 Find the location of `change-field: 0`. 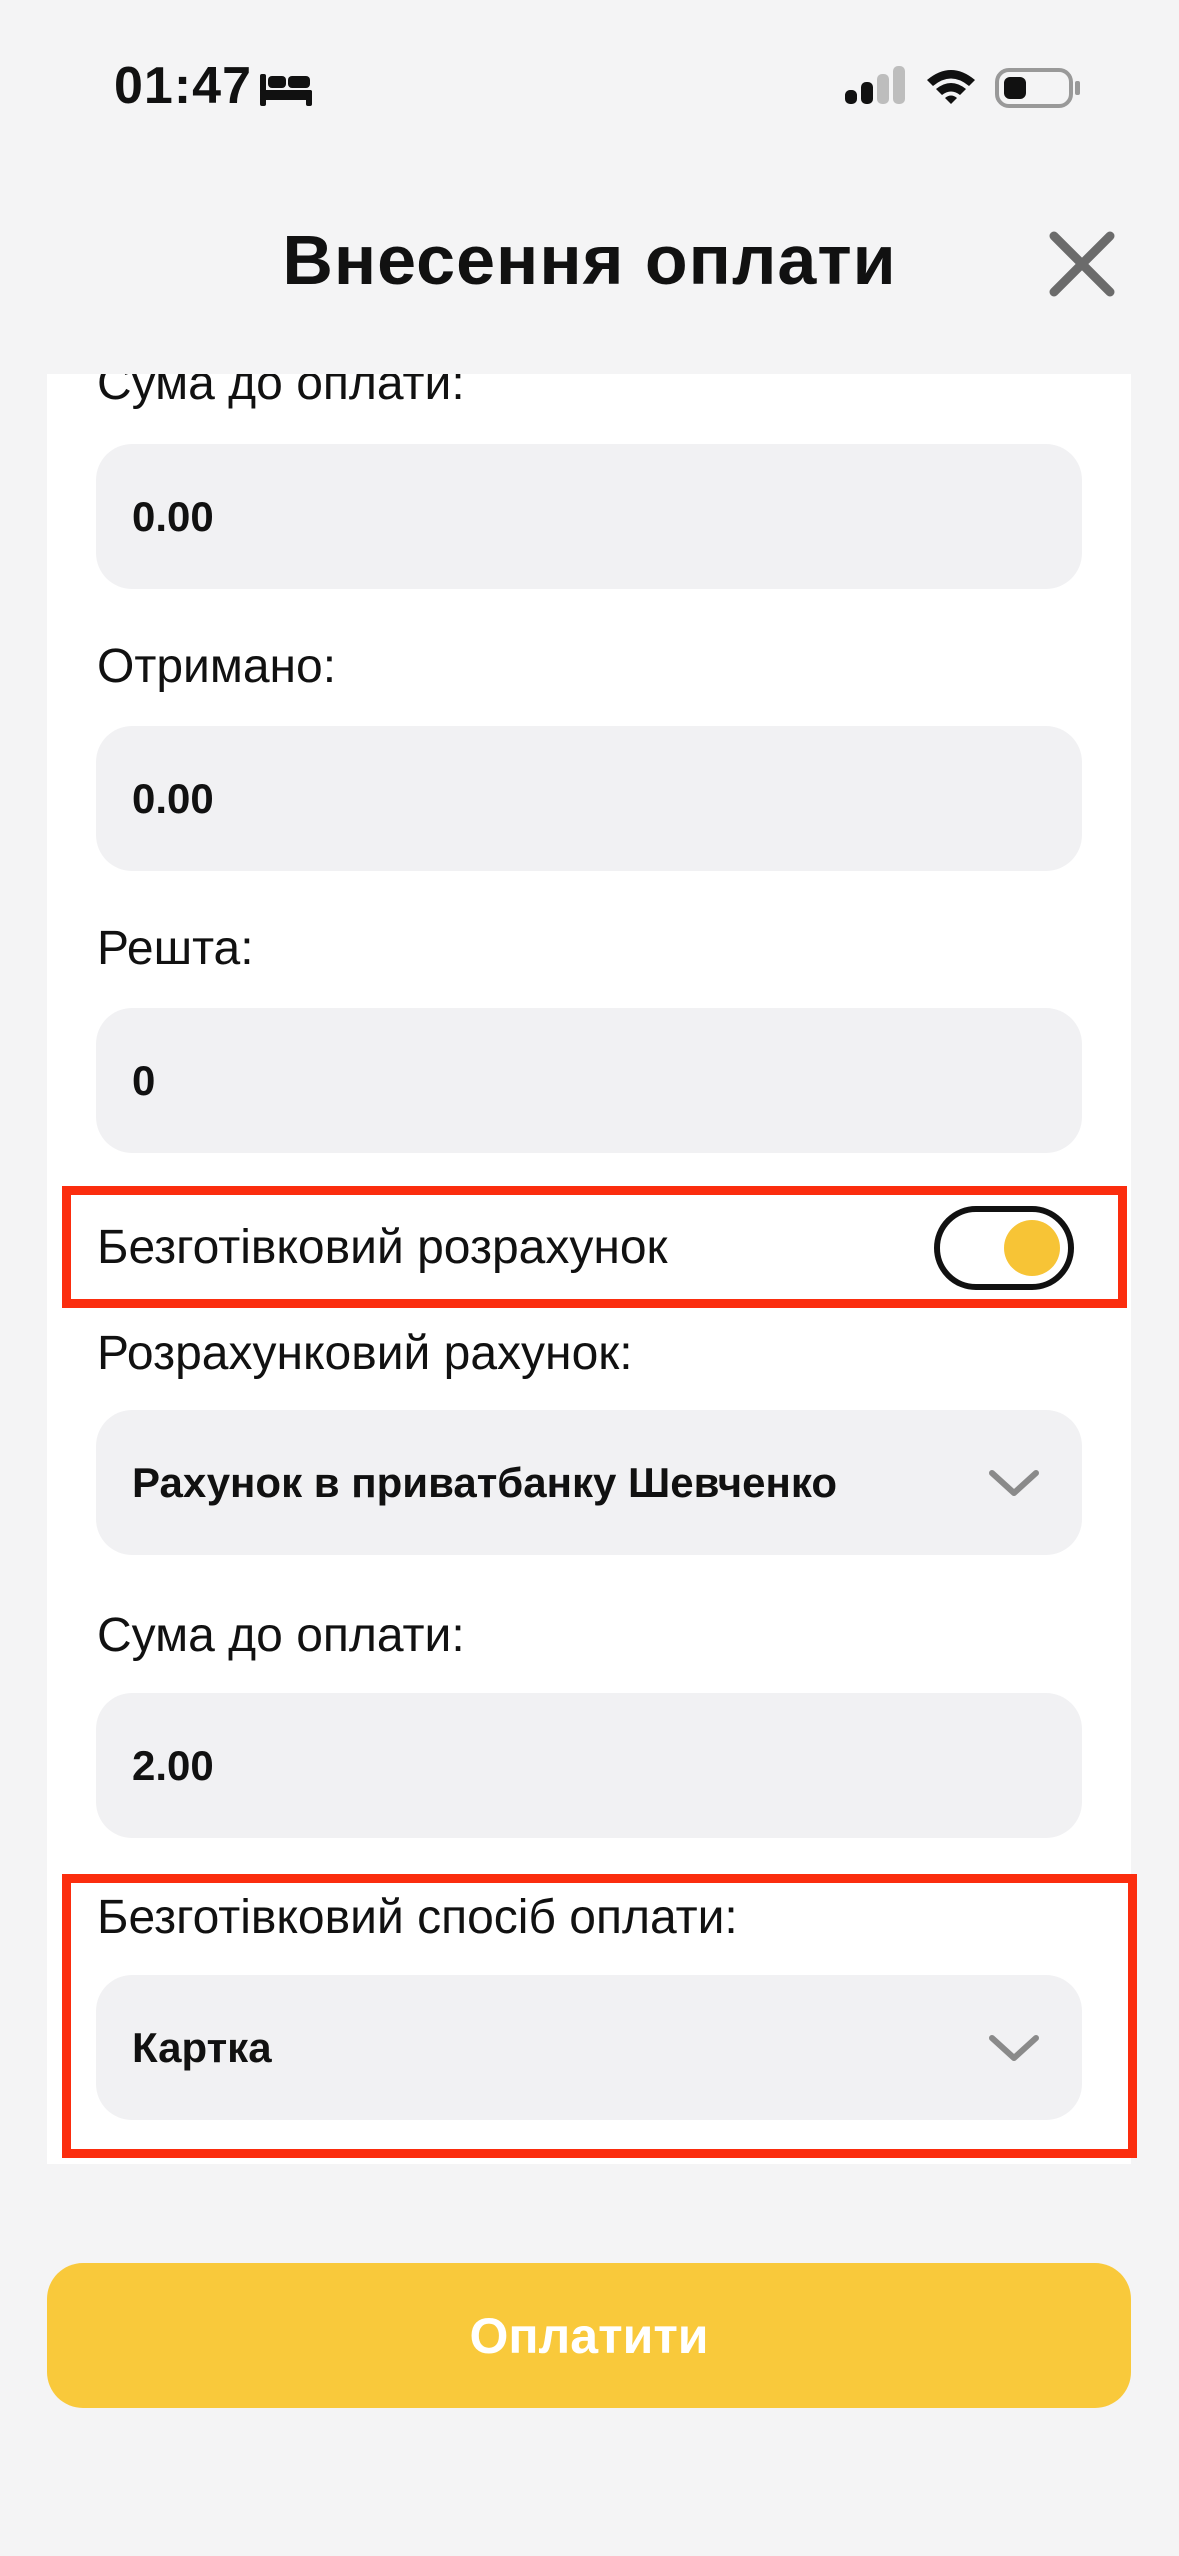

change-field: 0 is located at coordinates (589, 1080).